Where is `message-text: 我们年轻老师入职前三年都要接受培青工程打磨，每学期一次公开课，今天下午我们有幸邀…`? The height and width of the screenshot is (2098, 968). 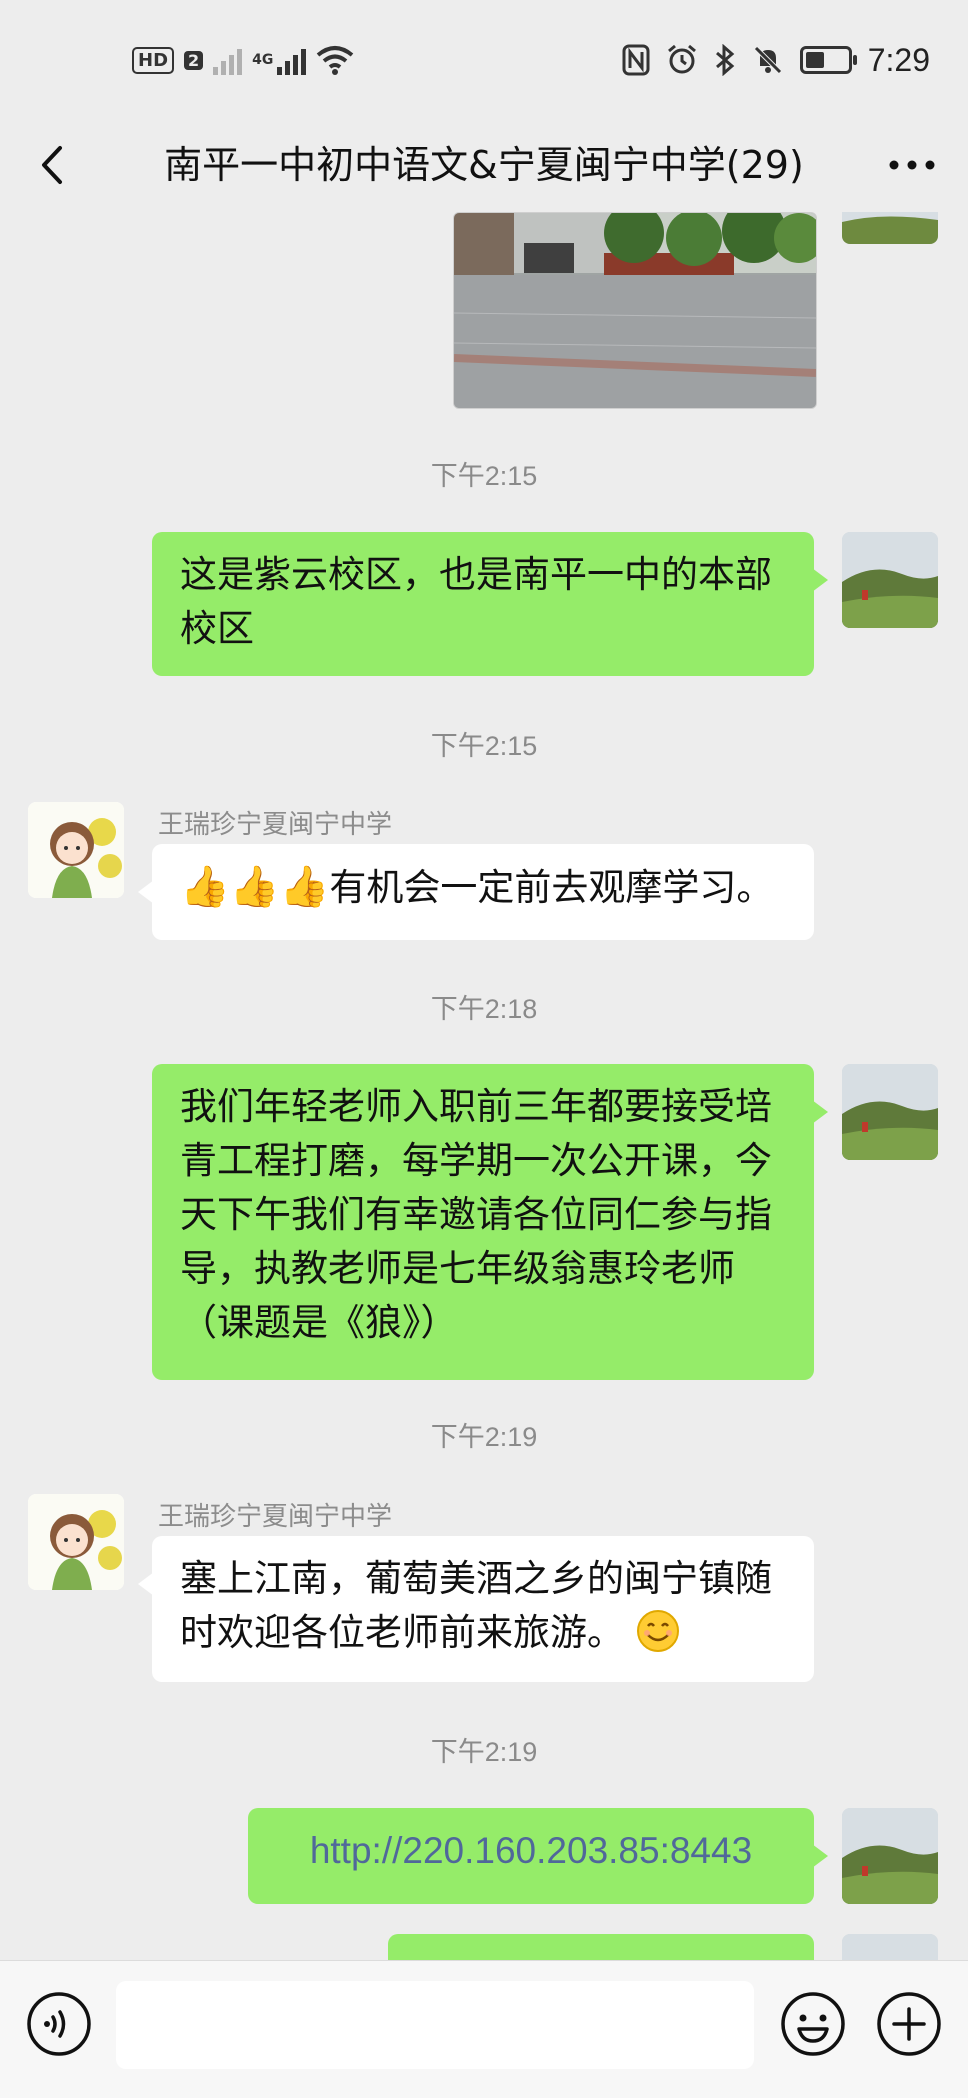 message-text: 我们年轻老师入职前三年都要接受培青工程打磨，每学期一次公开课，今天下午我们有幸邀… is located at coordinates (476, 1214).